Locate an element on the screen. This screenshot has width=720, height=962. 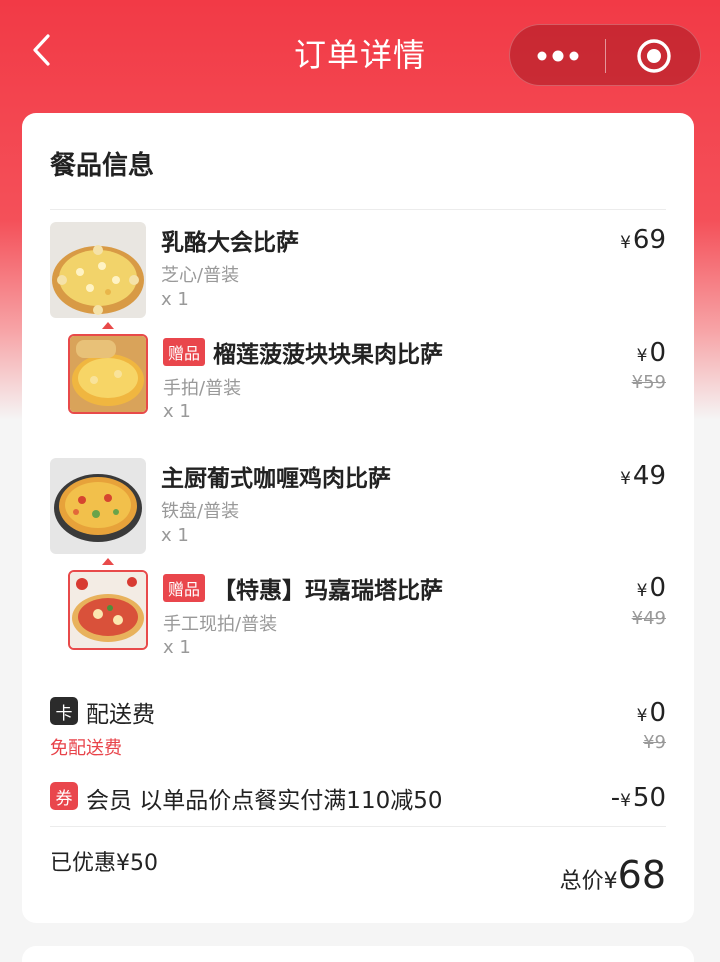
minus-sign: - is located at coordinates (615, 798).